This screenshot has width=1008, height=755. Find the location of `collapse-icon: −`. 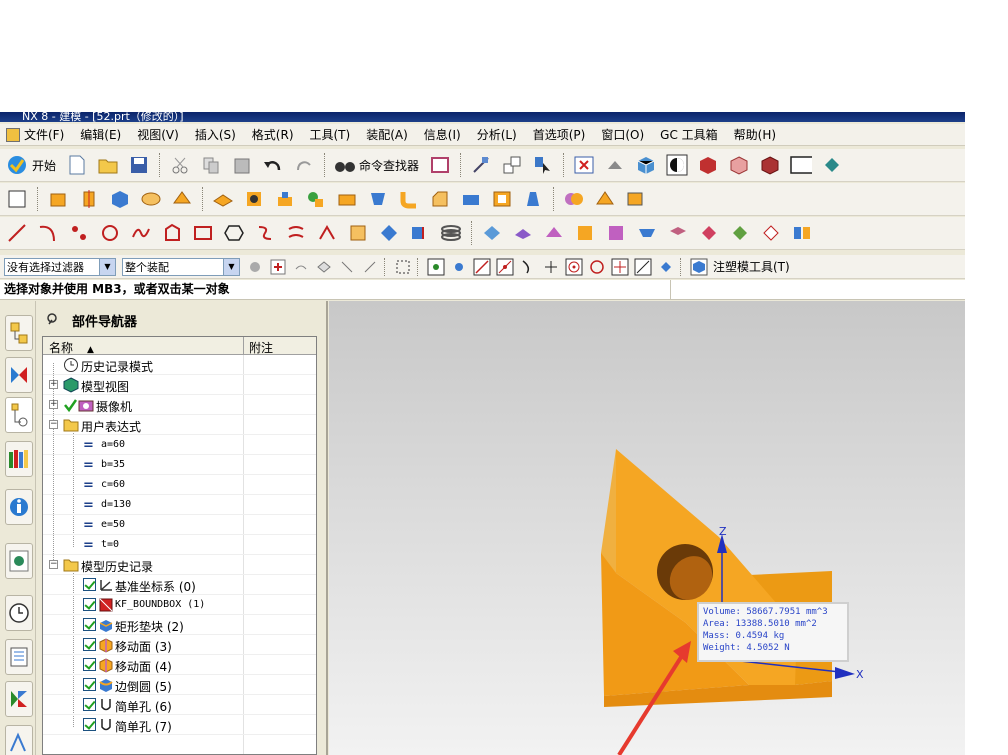

collapse-icon: − is located at coordinates (53, 564).